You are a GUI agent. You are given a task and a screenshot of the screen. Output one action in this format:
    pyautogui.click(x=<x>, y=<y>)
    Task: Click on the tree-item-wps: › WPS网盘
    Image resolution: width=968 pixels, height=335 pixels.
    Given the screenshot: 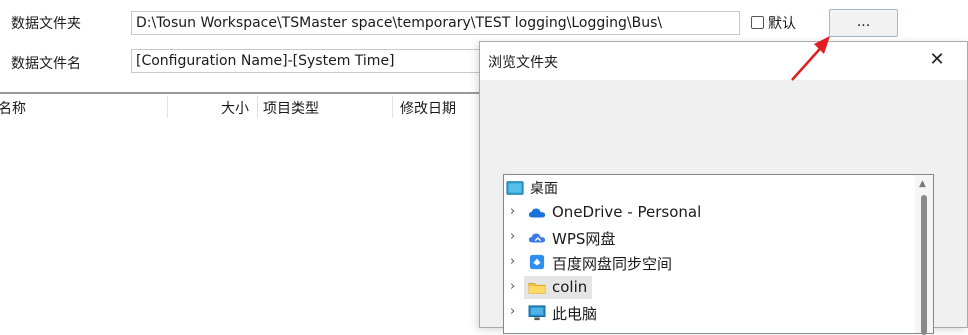 What is the action you would take?
    pyautogui.click(x=709, y=238)
    